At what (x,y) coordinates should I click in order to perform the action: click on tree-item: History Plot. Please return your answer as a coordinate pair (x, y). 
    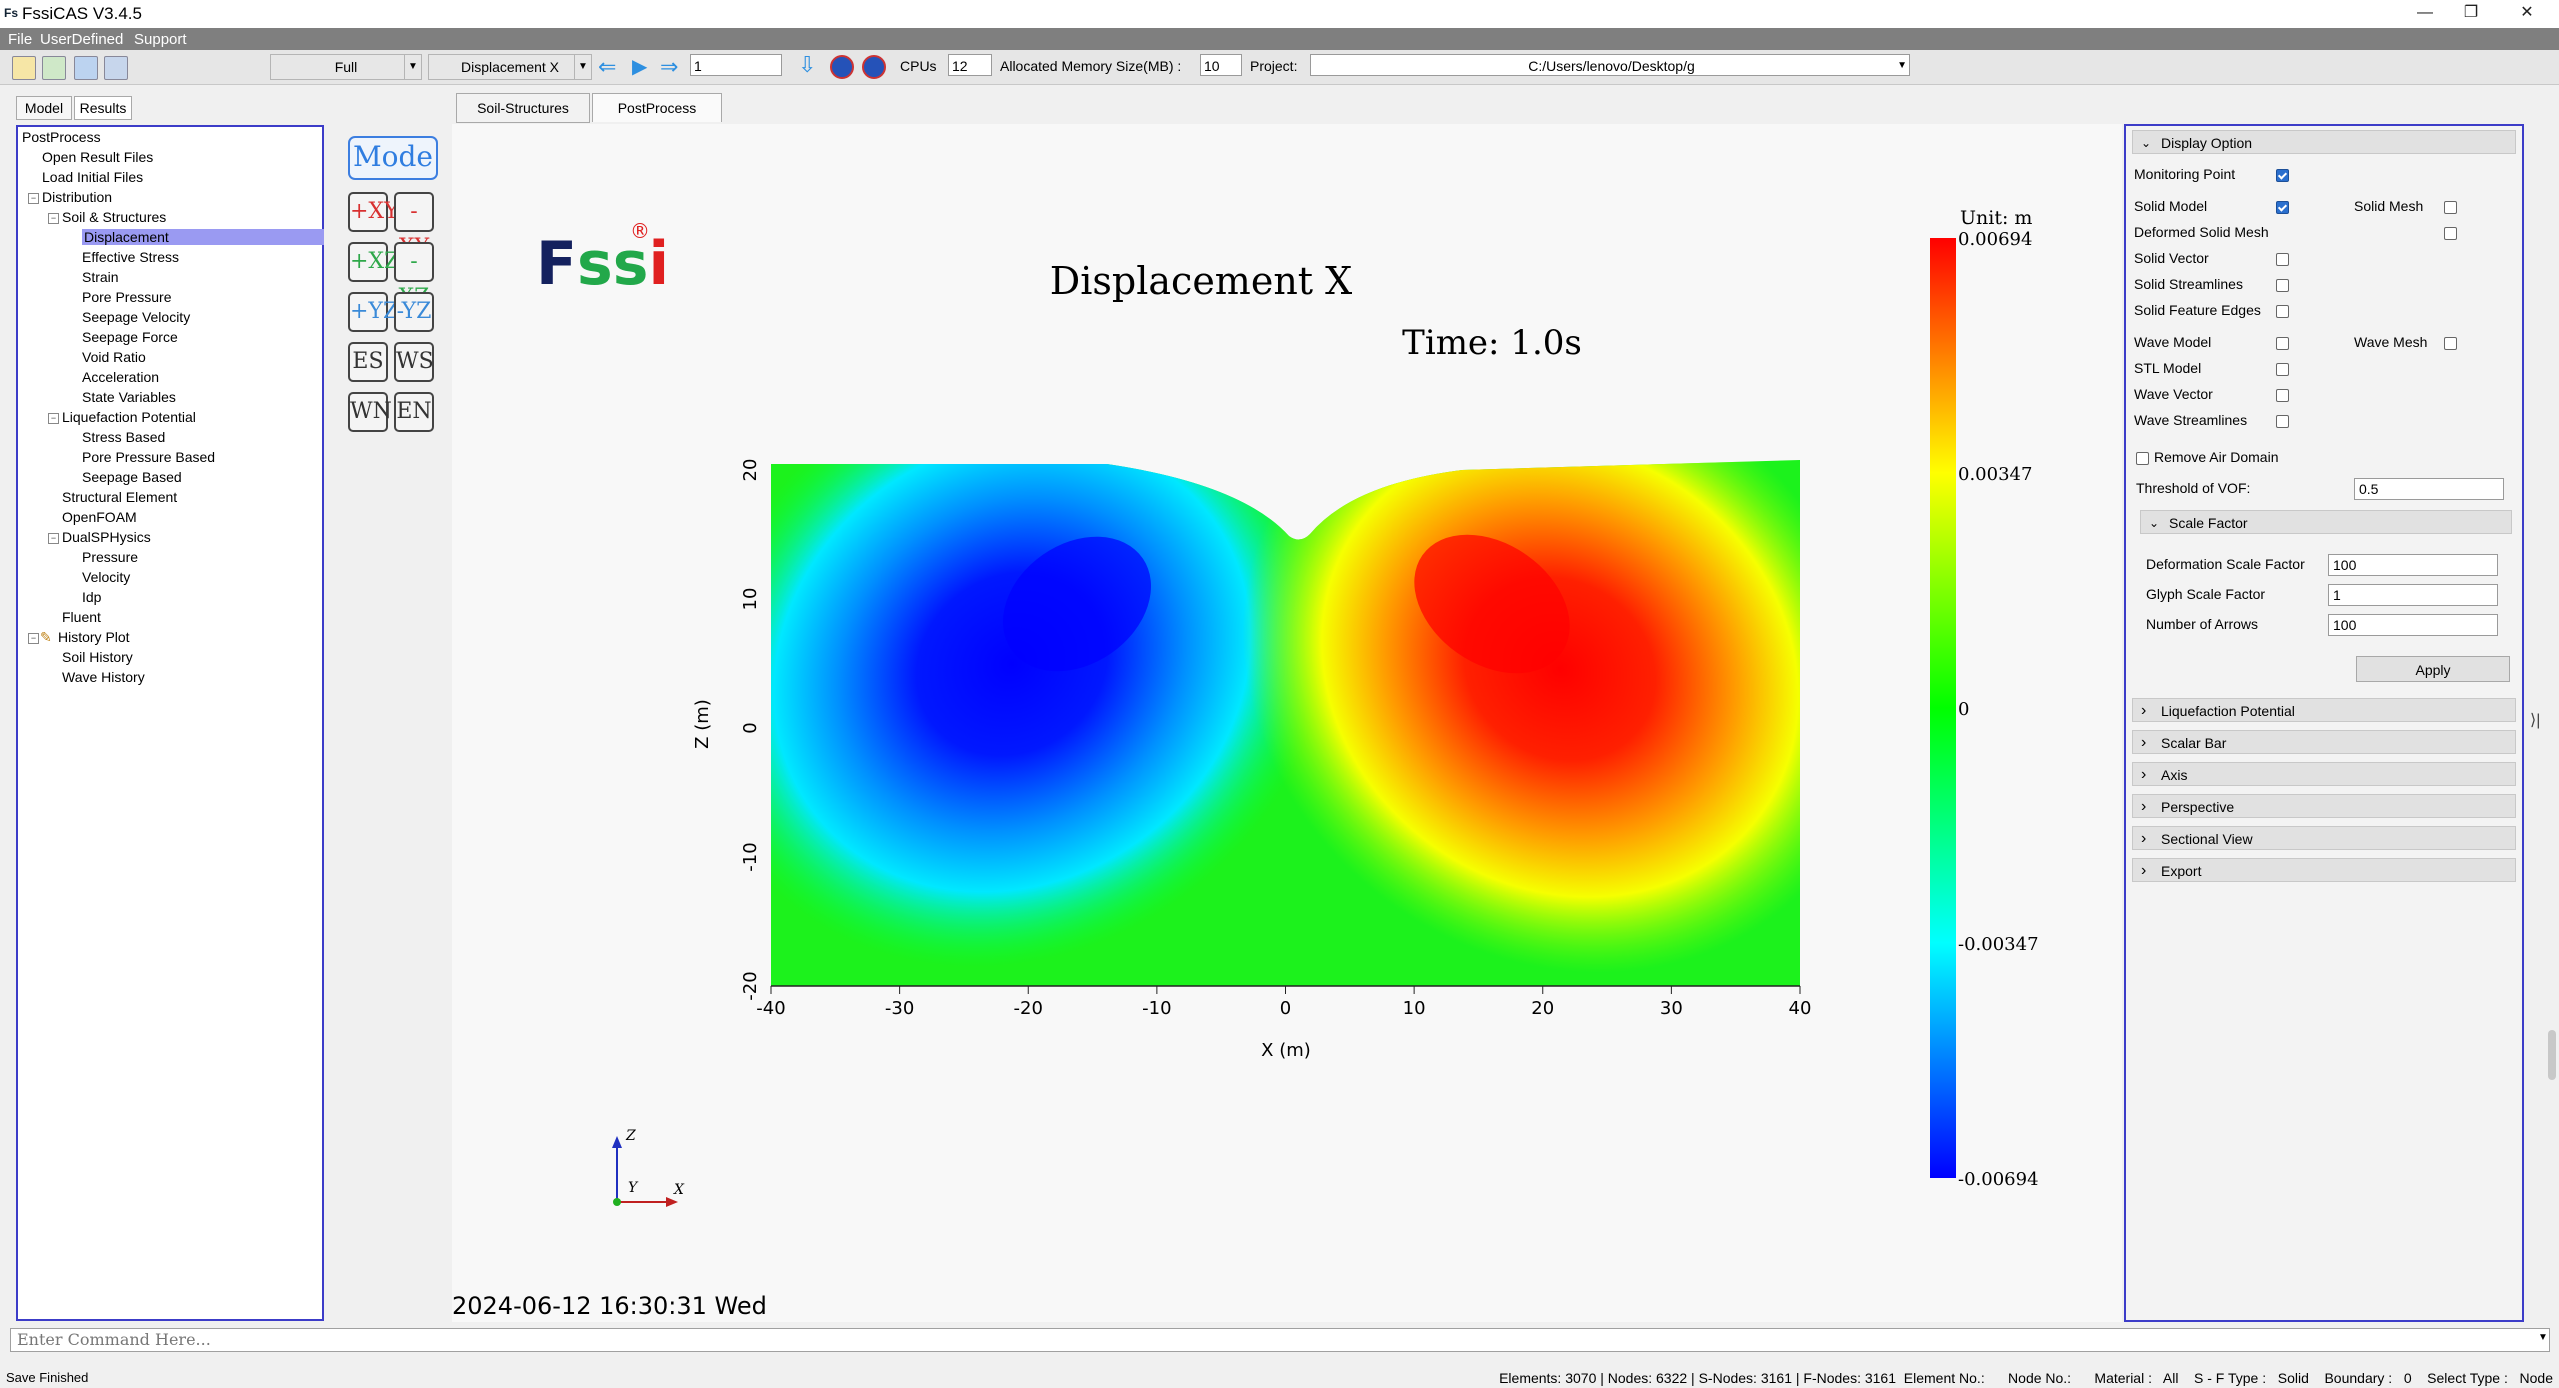
    Looking at the image, I should click on (94, 637).